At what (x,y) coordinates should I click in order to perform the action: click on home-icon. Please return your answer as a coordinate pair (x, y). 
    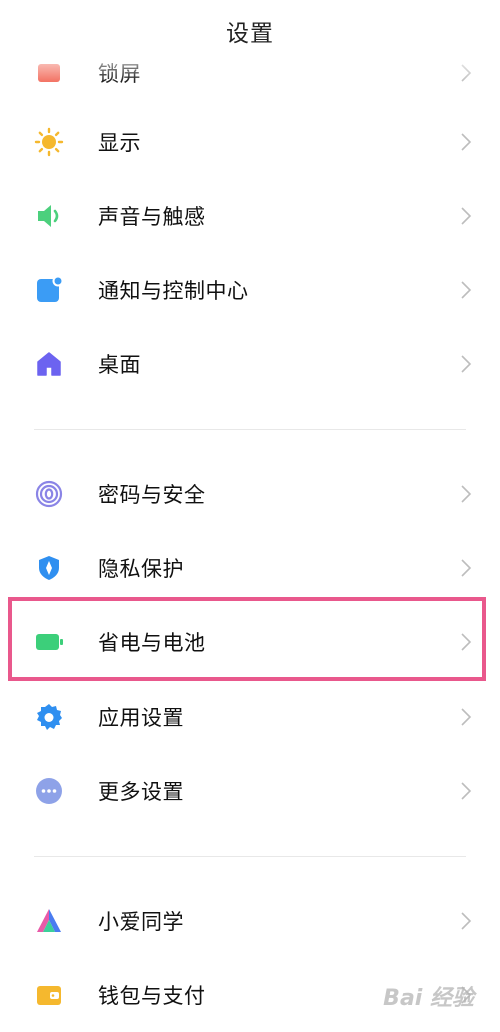
    Looking at the image, I should click on (49, 364).